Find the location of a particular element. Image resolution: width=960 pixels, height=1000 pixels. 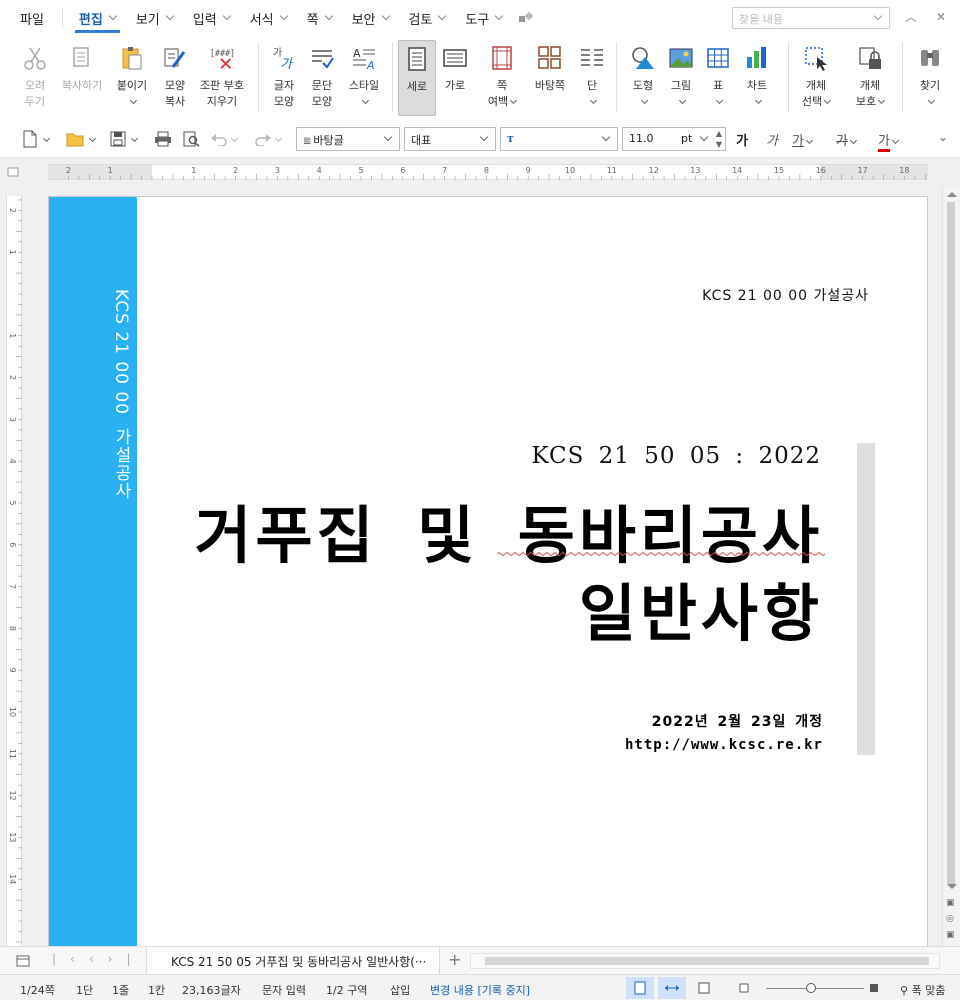

save-button is located at coordinates (124, 139).